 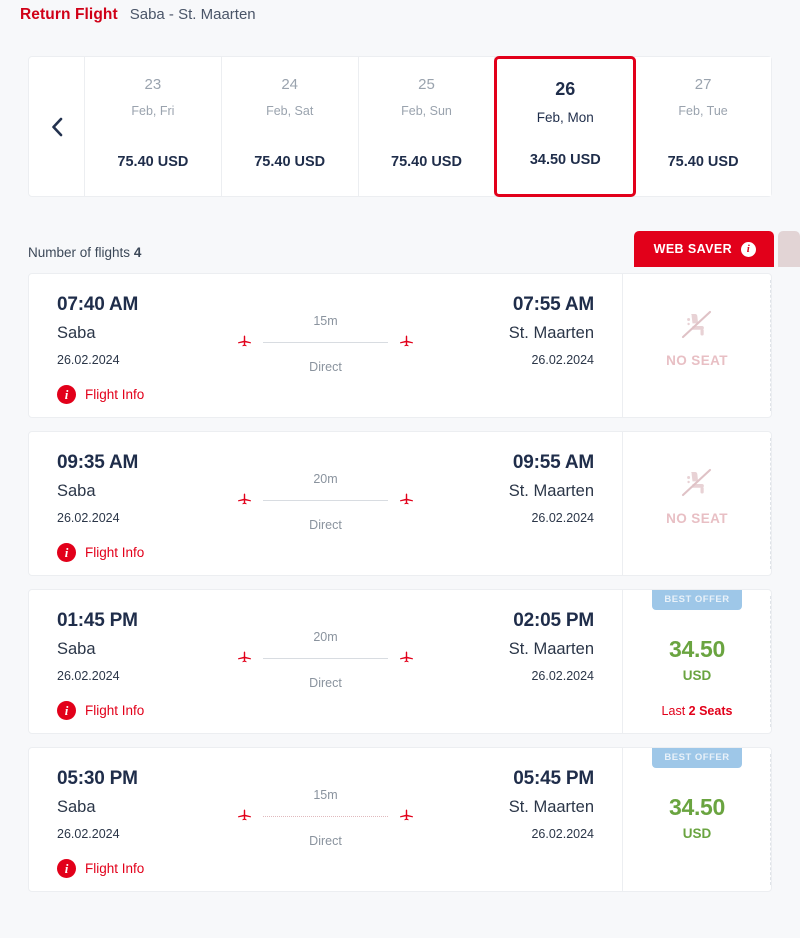 I want to click on date-cell-25: 25 Feb, Sun 75.40 USD, so click(x=427, y=126).